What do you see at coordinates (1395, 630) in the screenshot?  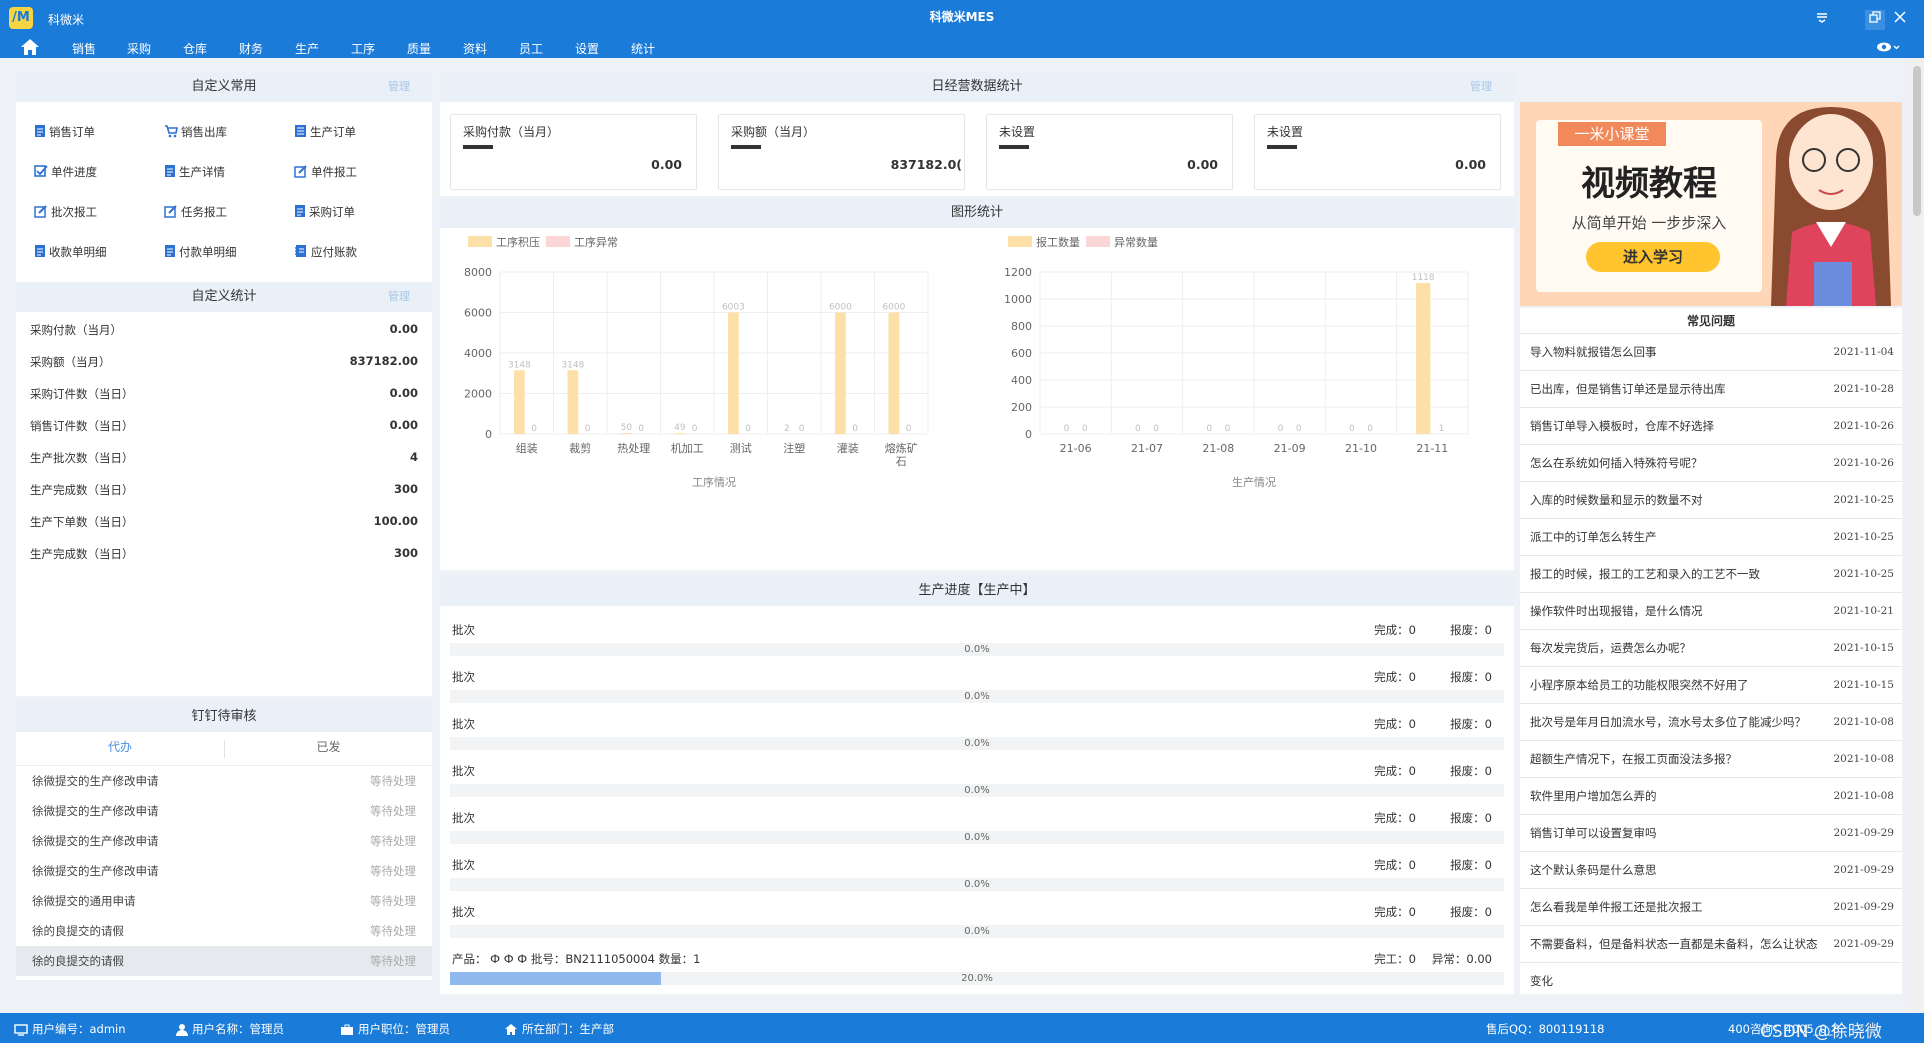 I see `progress-done: 完成：0` at bounding box center [1395, 630].